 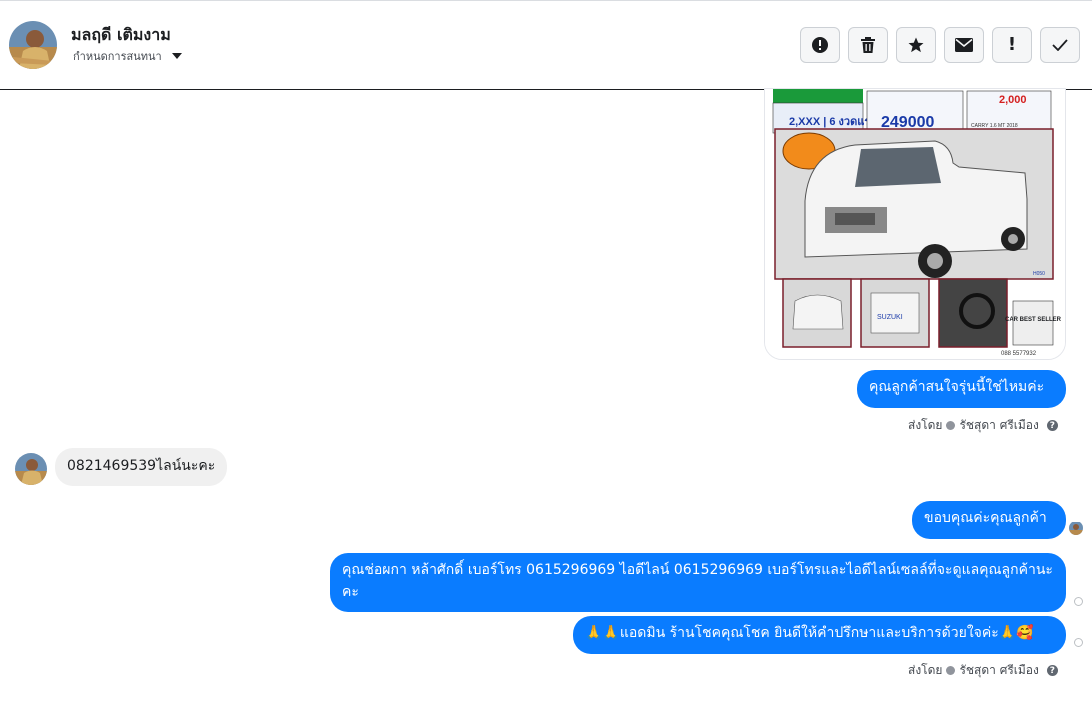 I want to click on conversation-header: มลฤดี เติมงาม กำหนดการสนทนา !, so click(x=546, y=45).